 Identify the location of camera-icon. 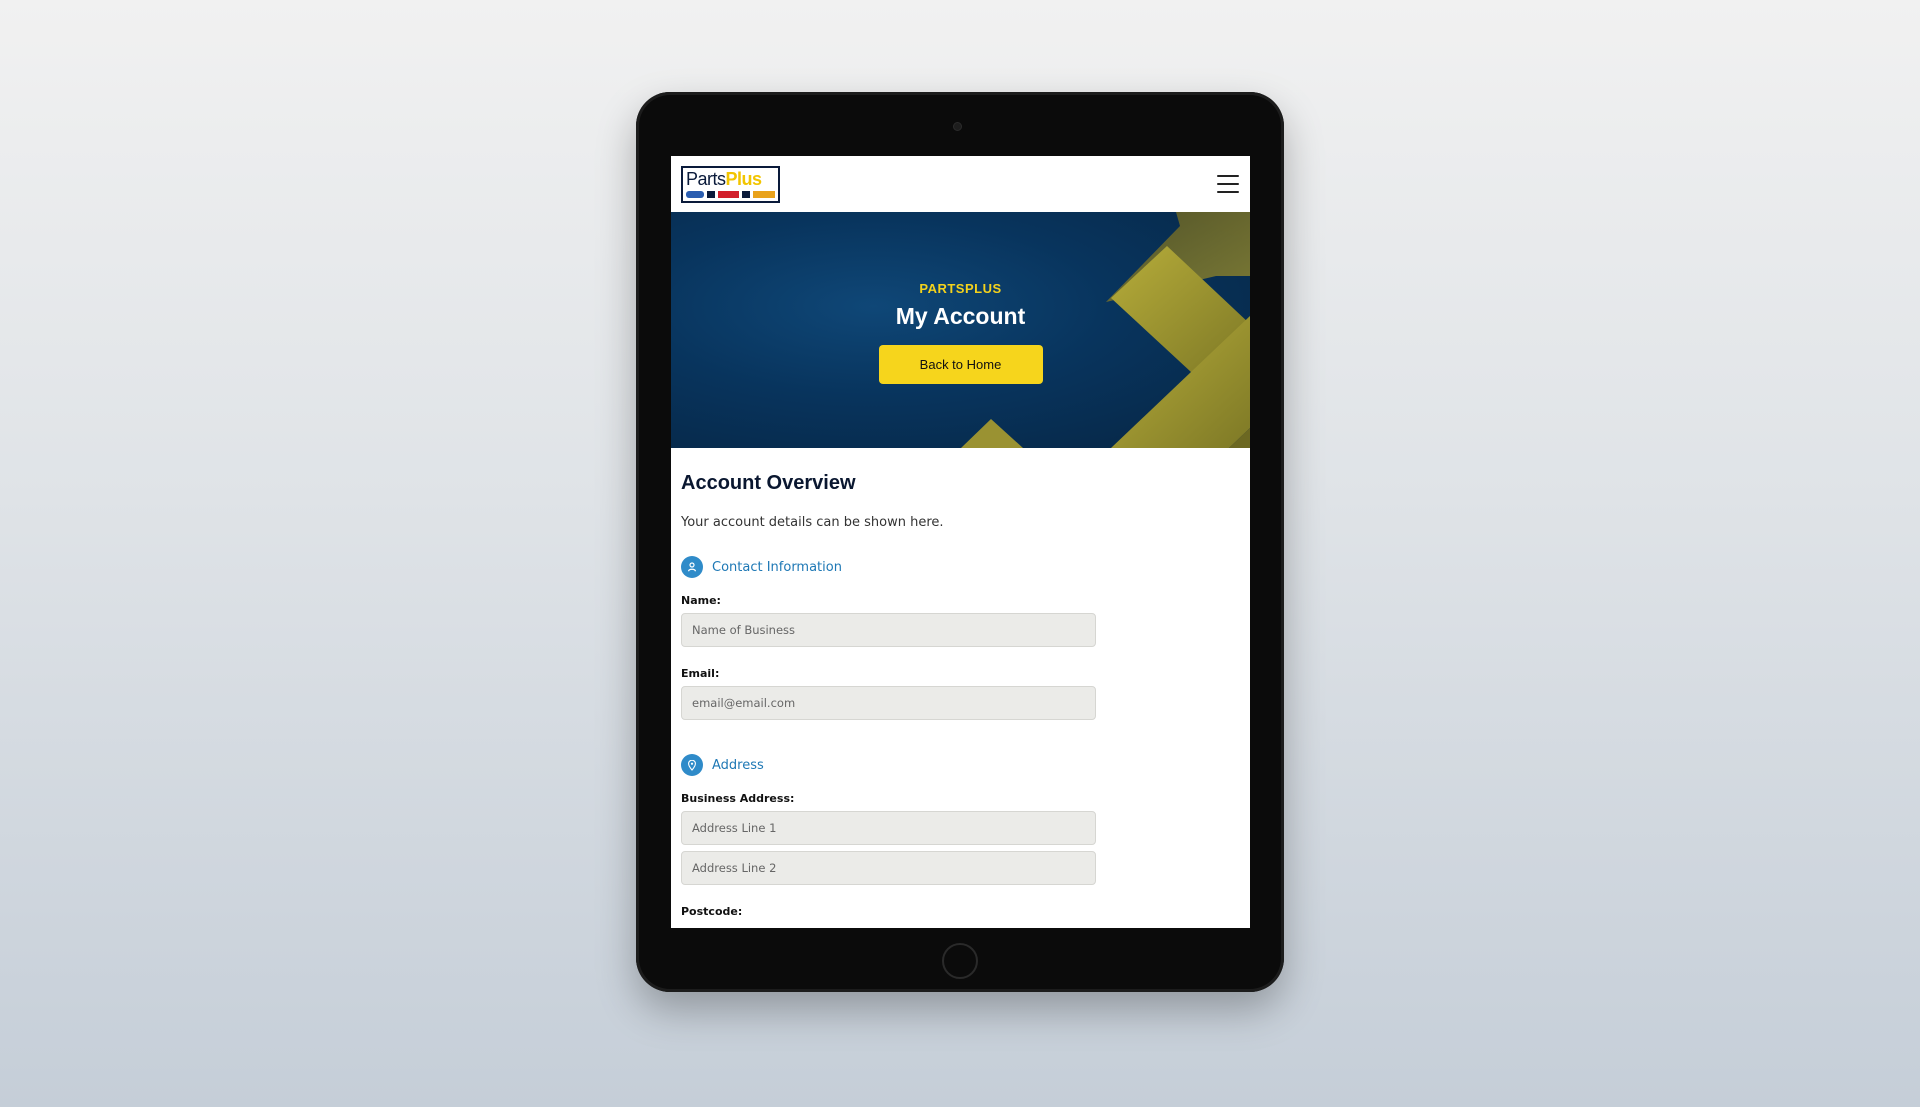
(957, 126).